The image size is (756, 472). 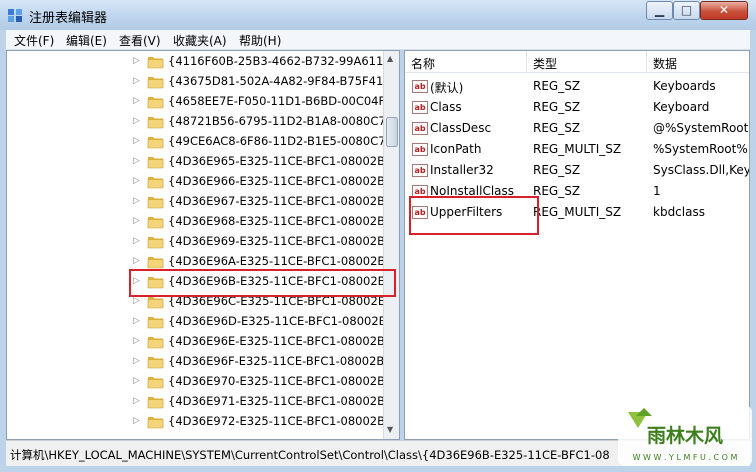 What do you see at coordinates (659, 10) in the screenshot?
I see `minimize-button: ▁` at bounding box center [659, 10].